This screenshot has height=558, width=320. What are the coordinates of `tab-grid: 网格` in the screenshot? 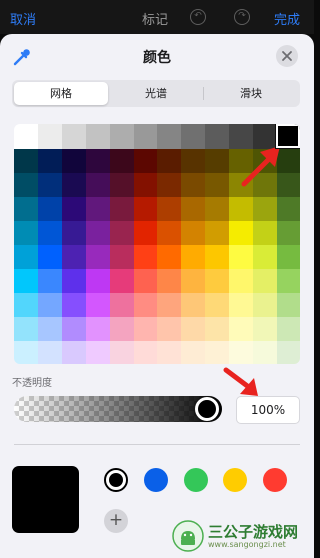 It's located at (61, 93).